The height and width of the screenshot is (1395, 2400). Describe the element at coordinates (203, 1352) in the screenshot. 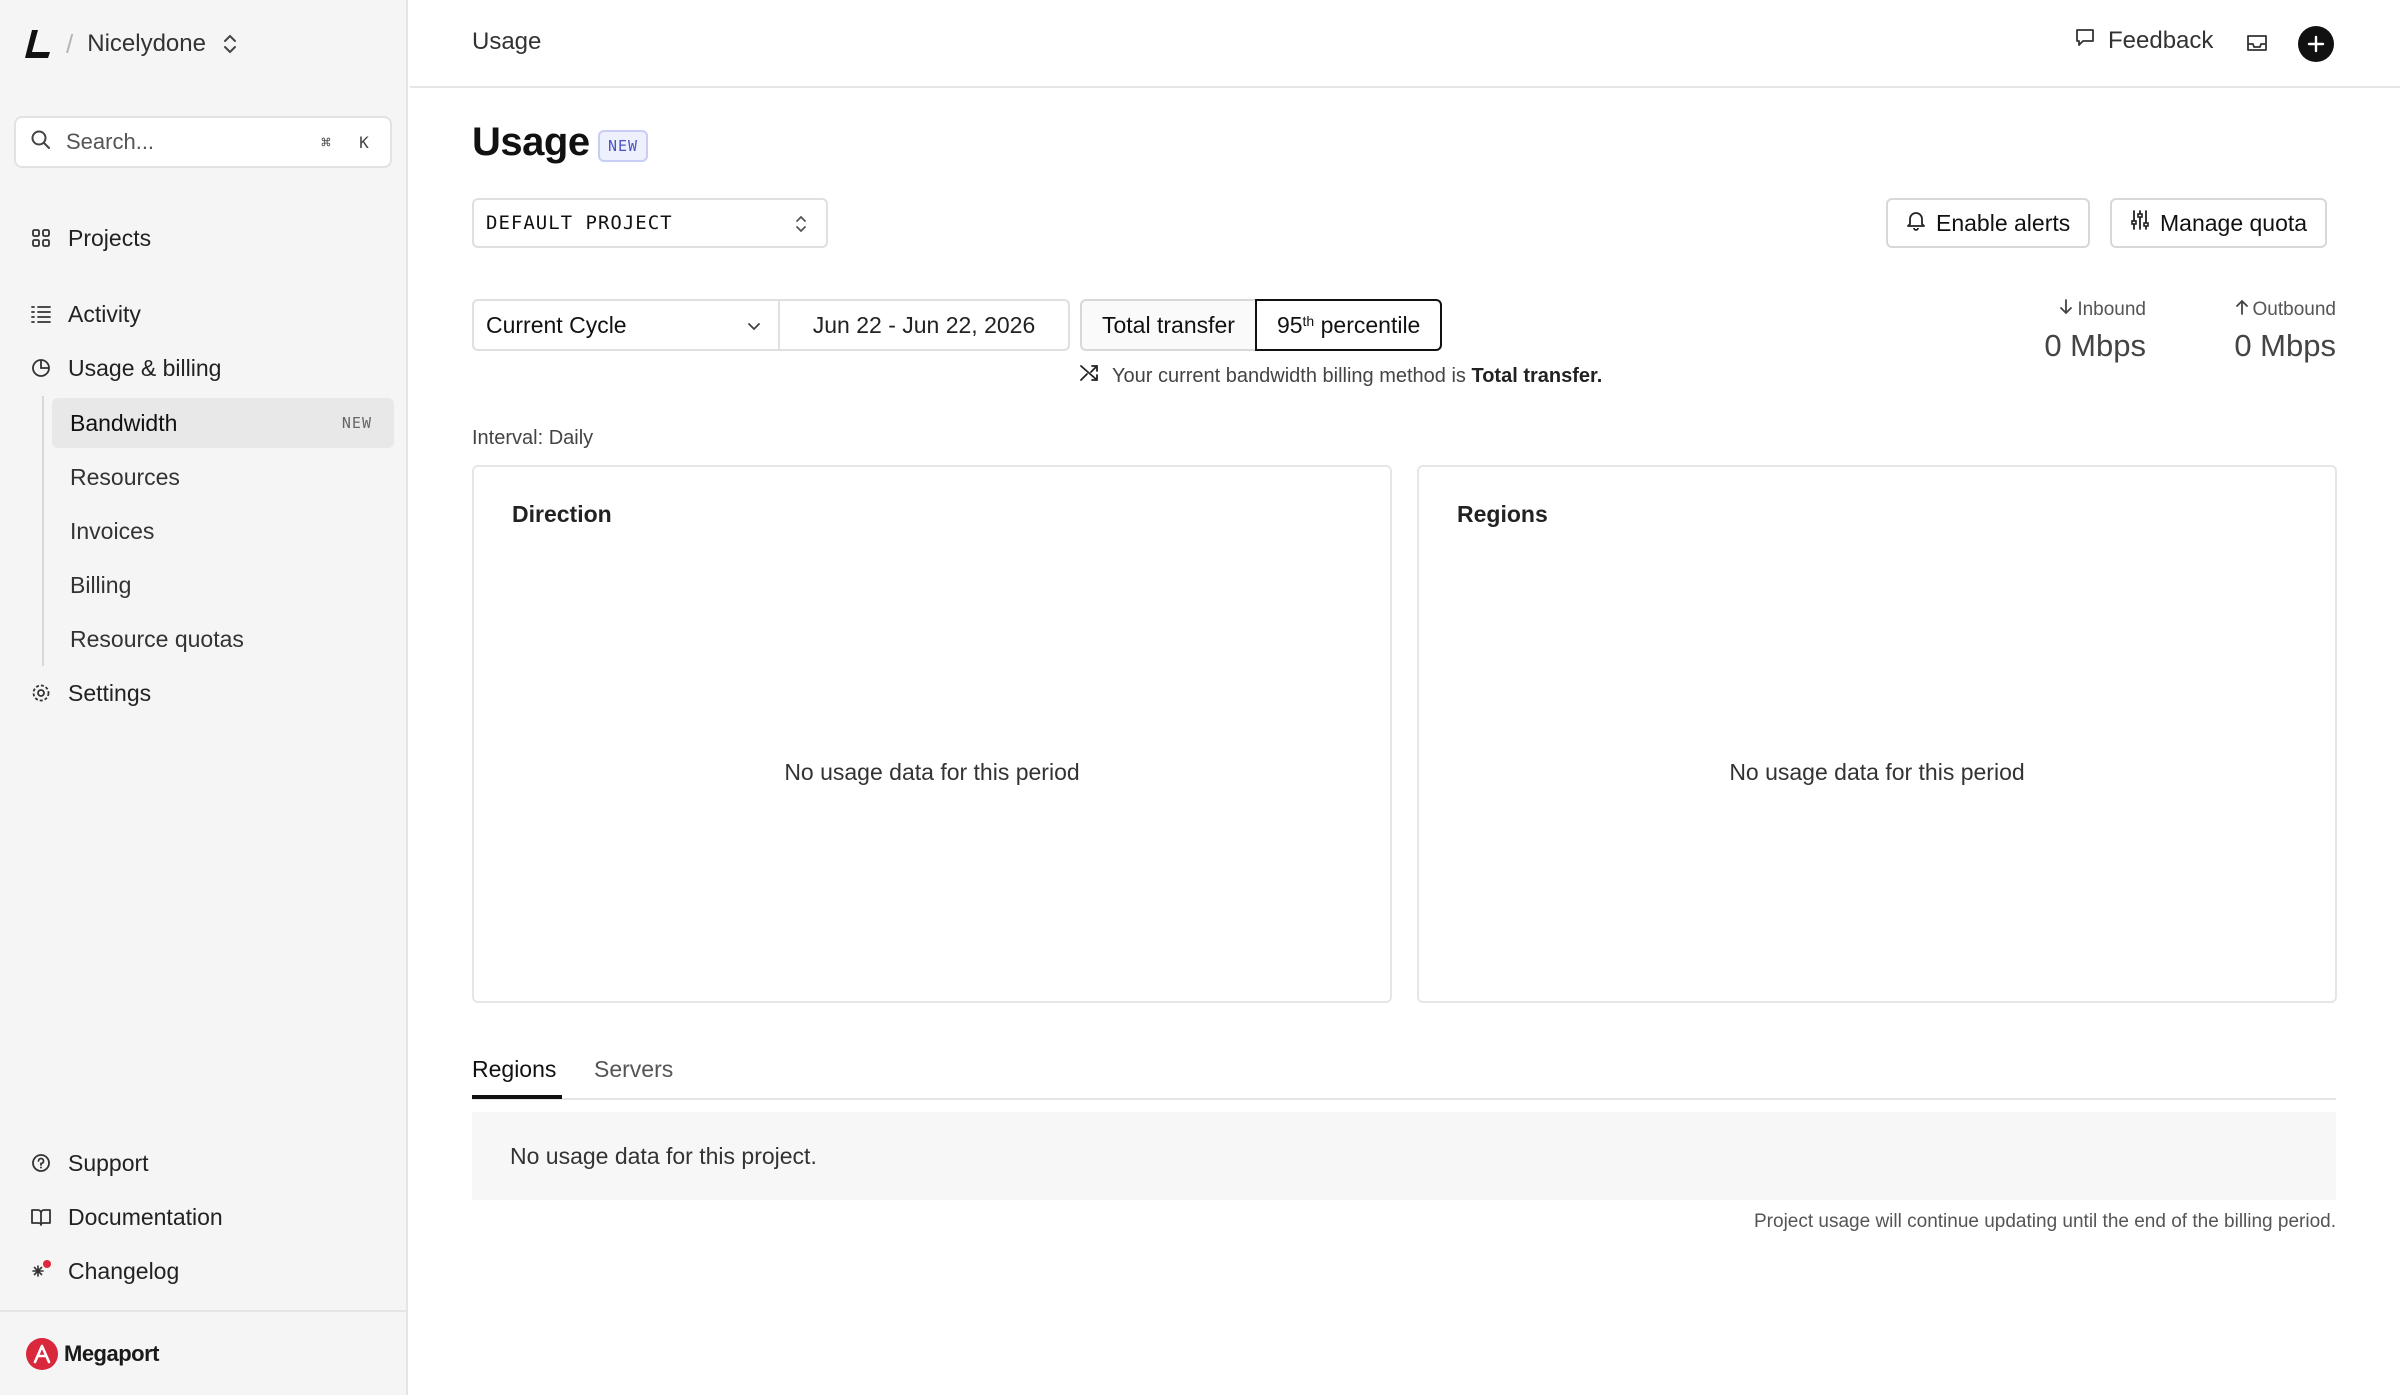

I see `brand-footer: Megaport` at that location.